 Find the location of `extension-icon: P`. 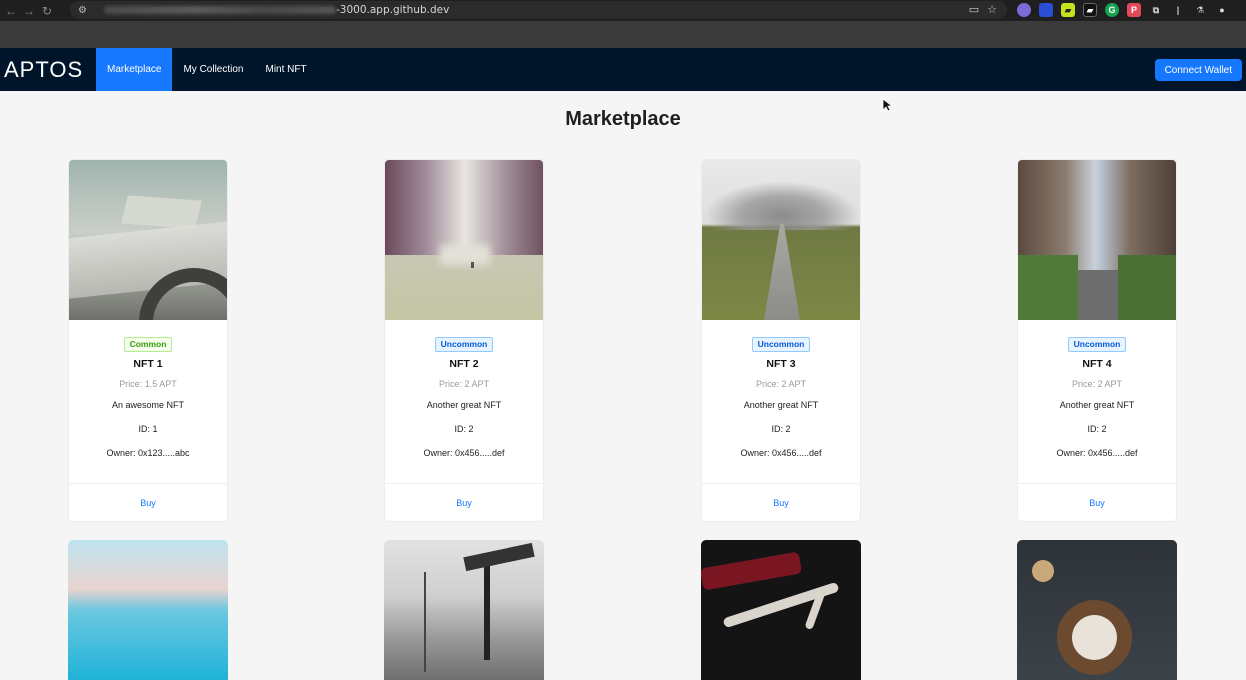

extension-icon: P is located at coordinates (1134, 10).